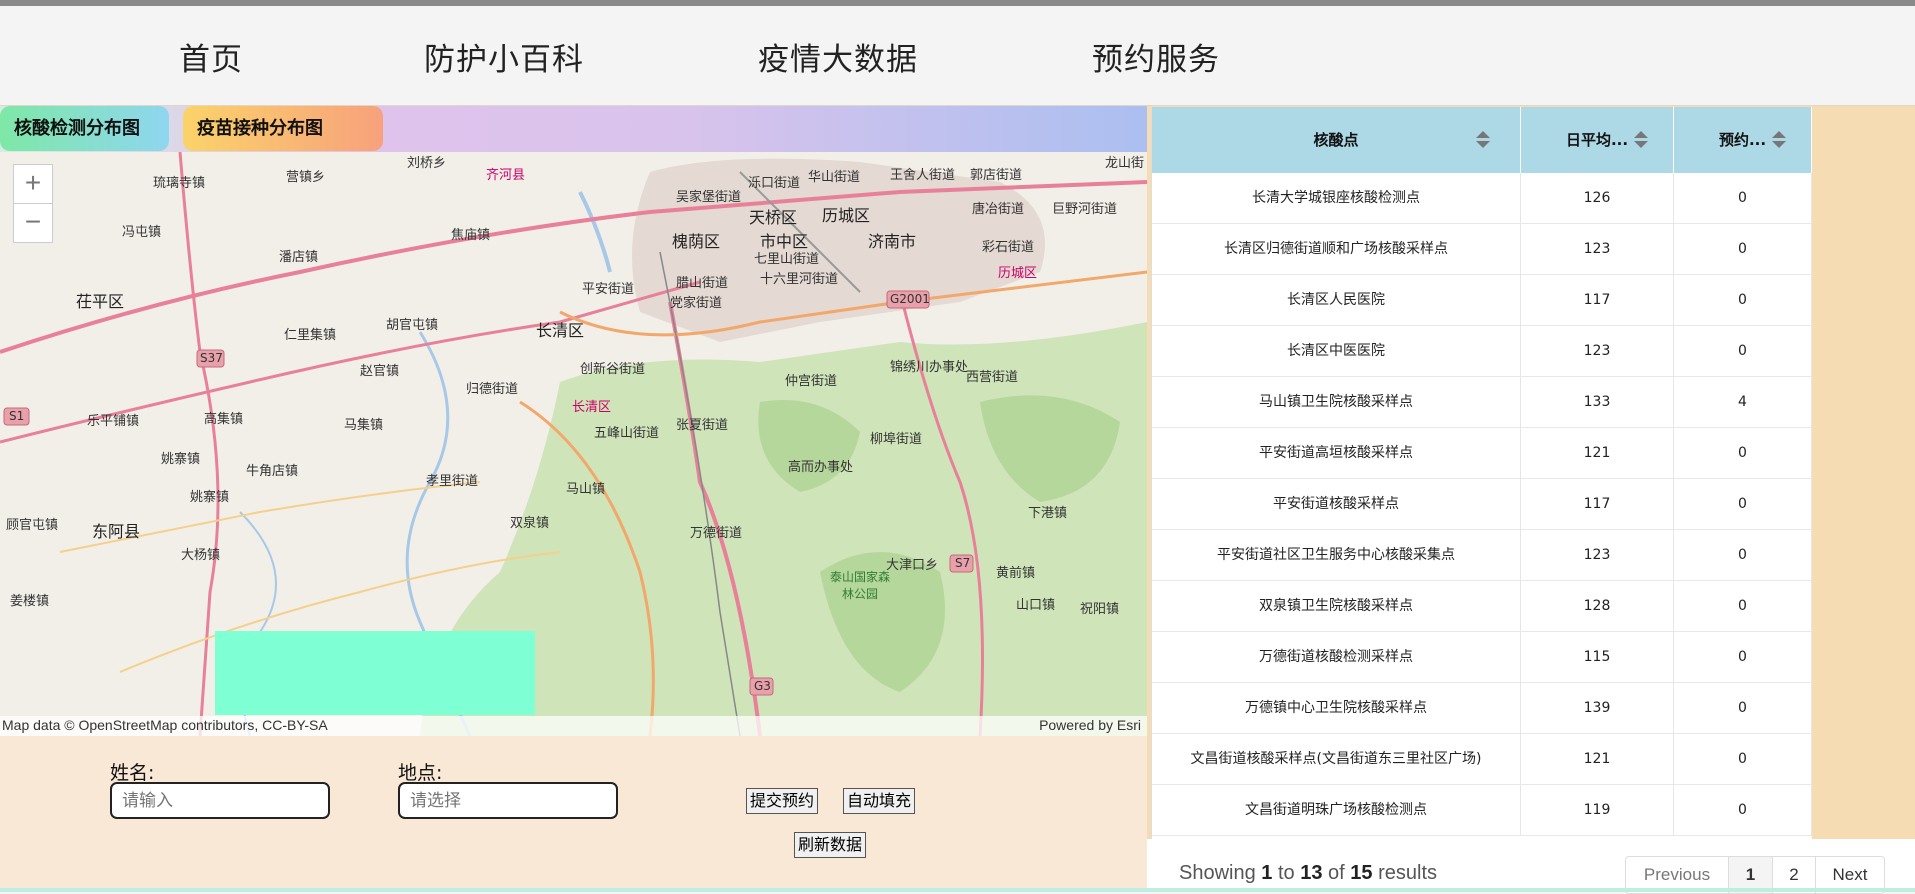 The height and width of the screenshot is (894, 1915). What do you see at coordinates (608, 289) in the screenshot?
I see `map-label: 平安街道` at bounding box center [608, 289].